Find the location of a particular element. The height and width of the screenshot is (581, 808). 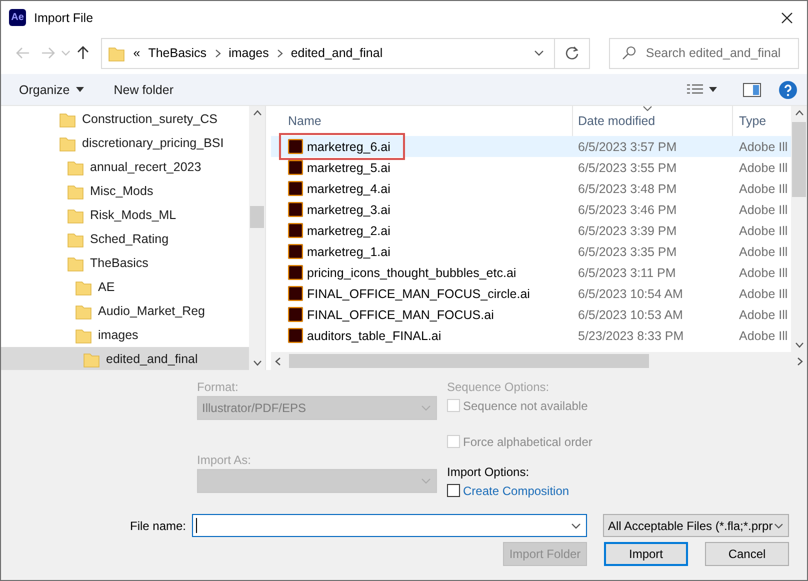

close-icon is located at coordinates (787, 18).